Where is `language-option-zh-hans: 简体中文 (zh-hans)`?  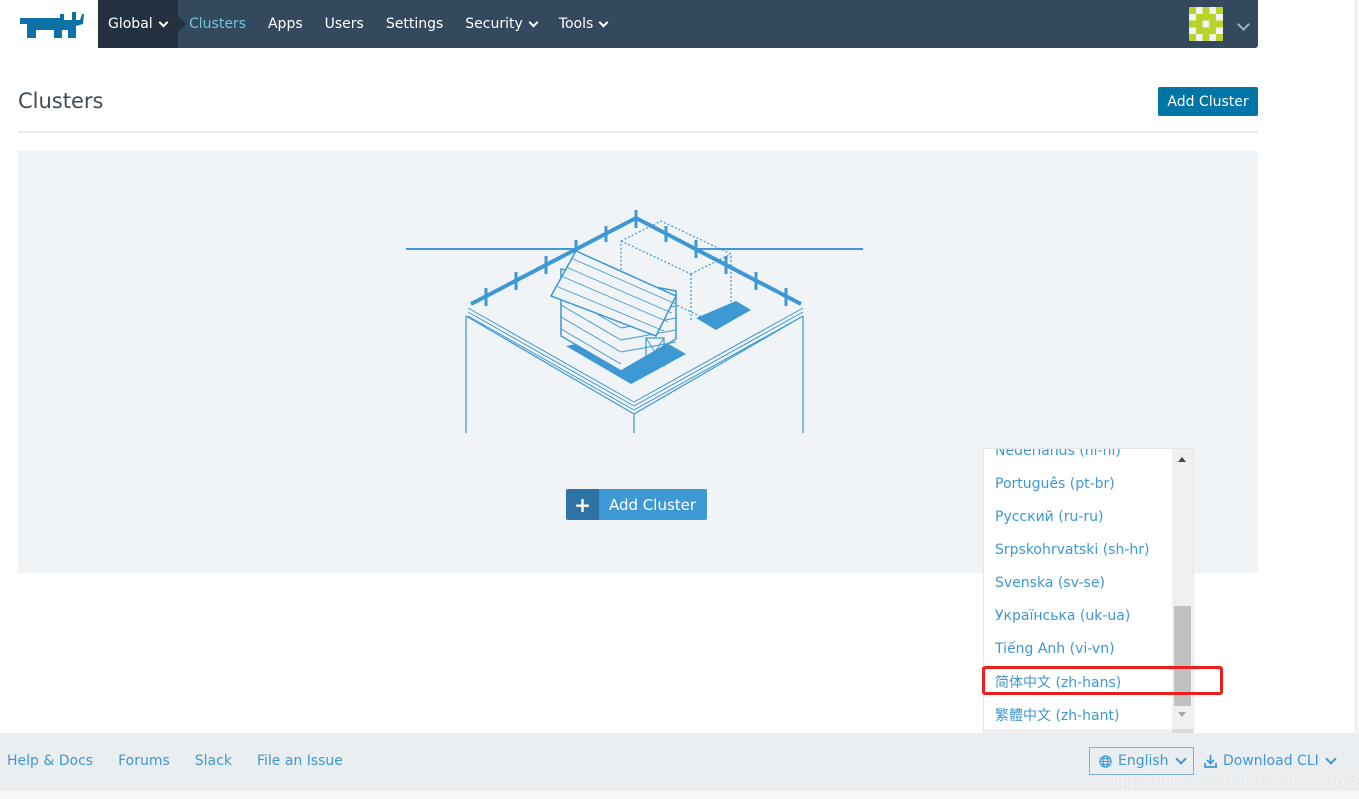
language-option-zh-hans: 简体中文 (zh-hans) is located at coordinates (1078, 681).